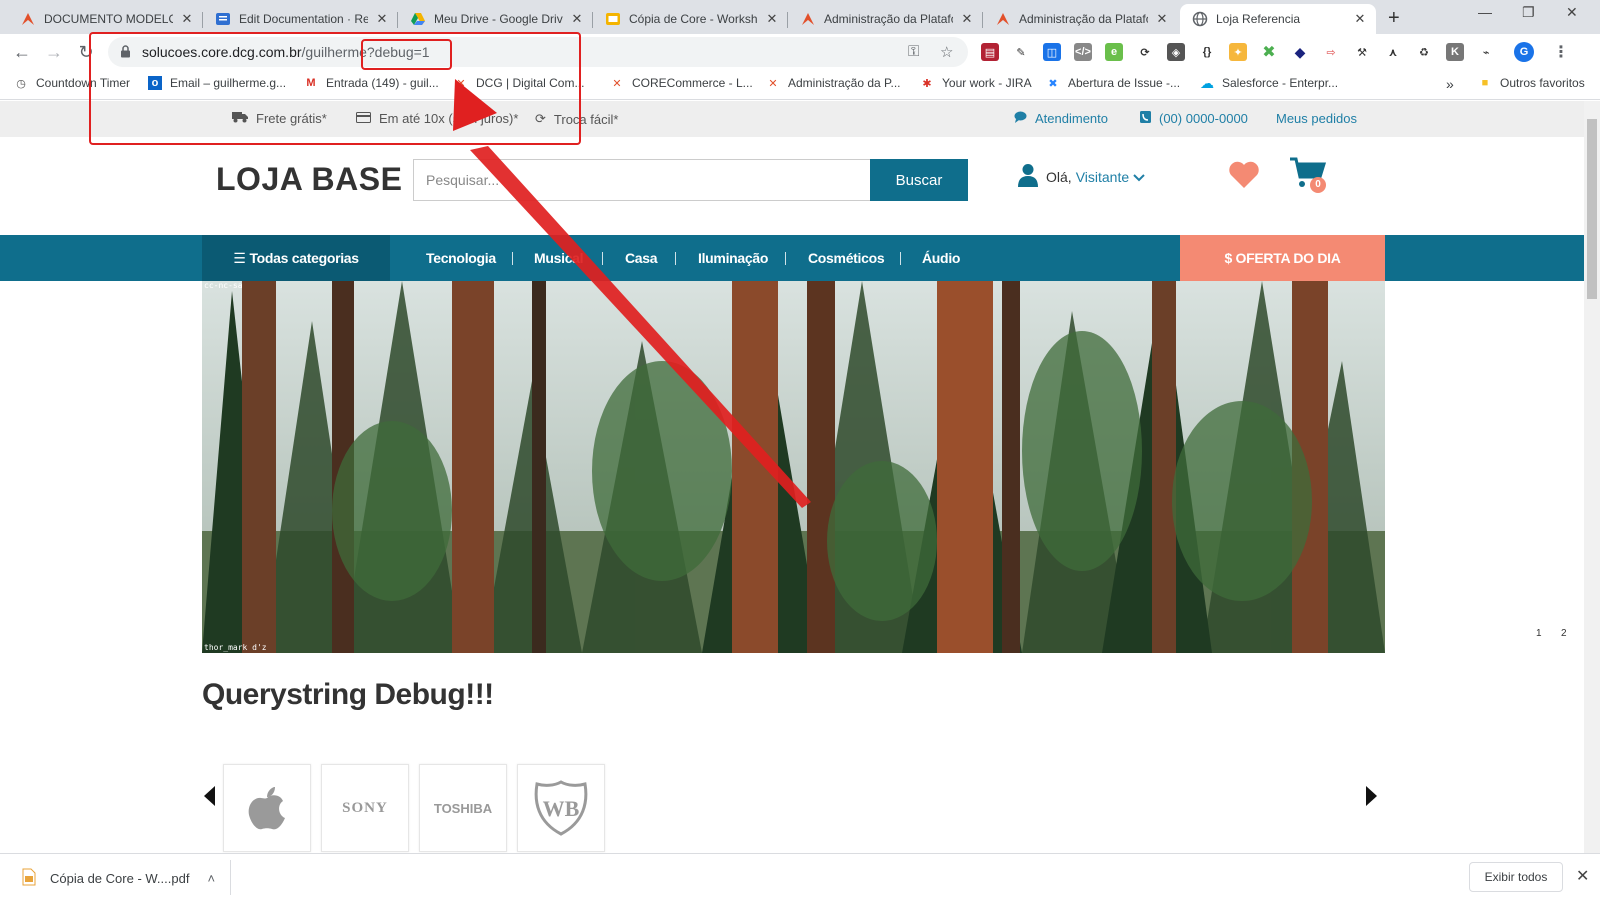  I want to click on annotation-arrow, so click(632, 293).